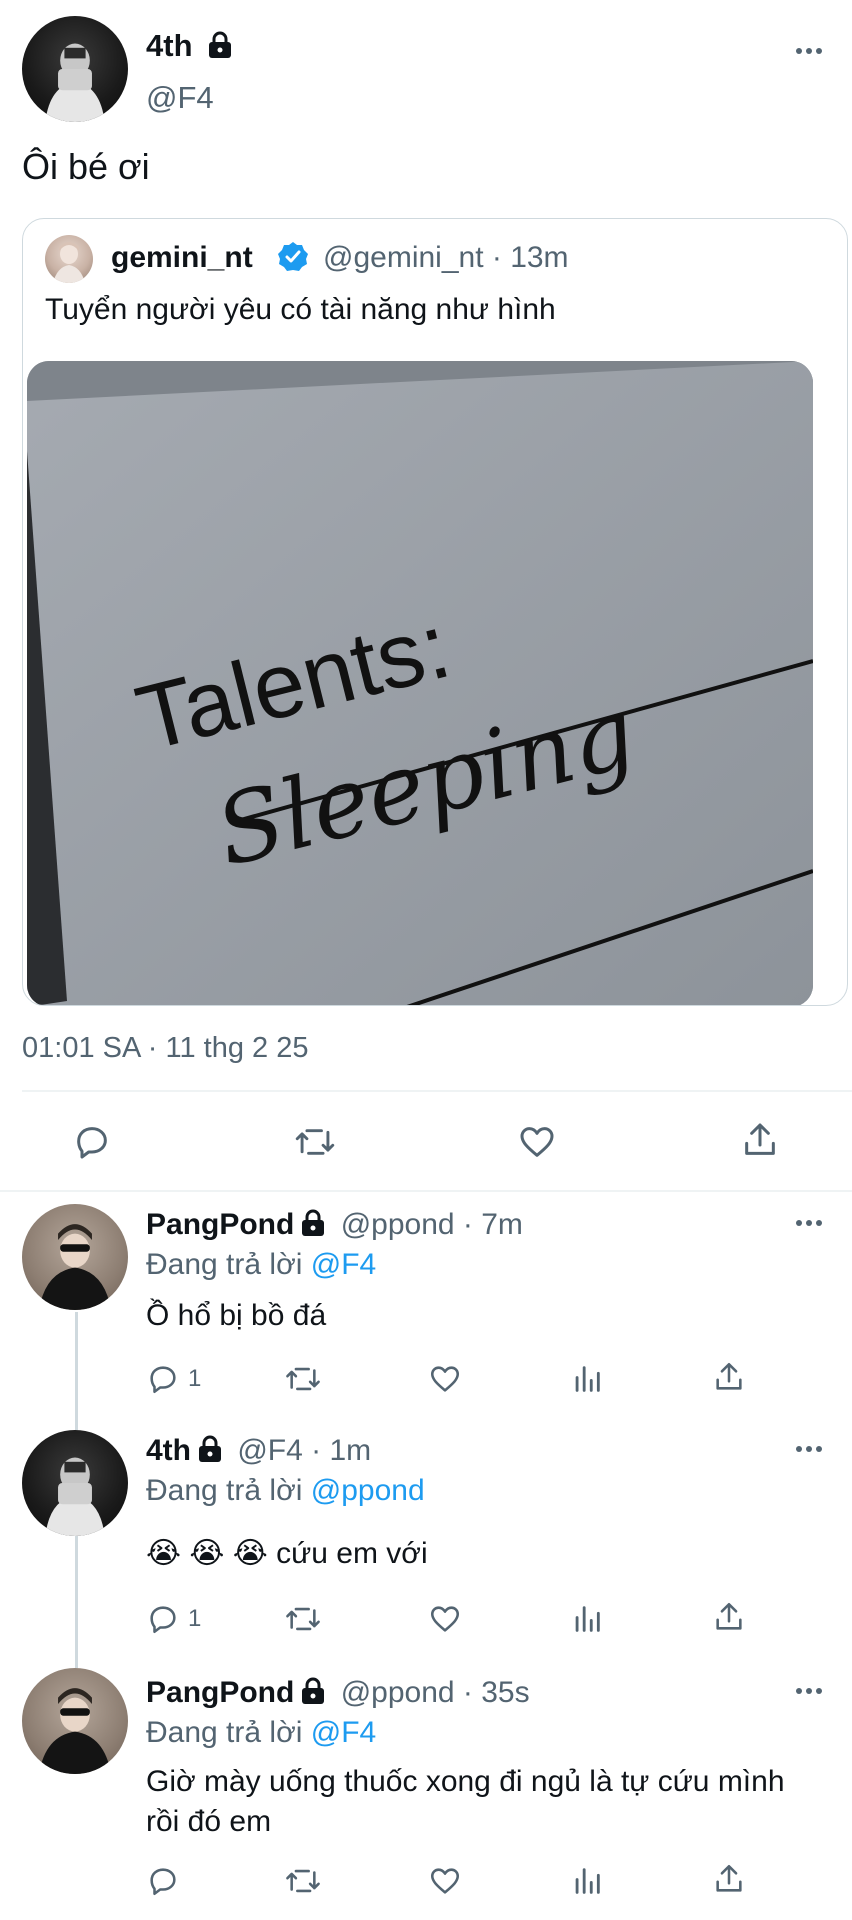  I want to click on main-author-name-text: 4th, so click(169, 45).